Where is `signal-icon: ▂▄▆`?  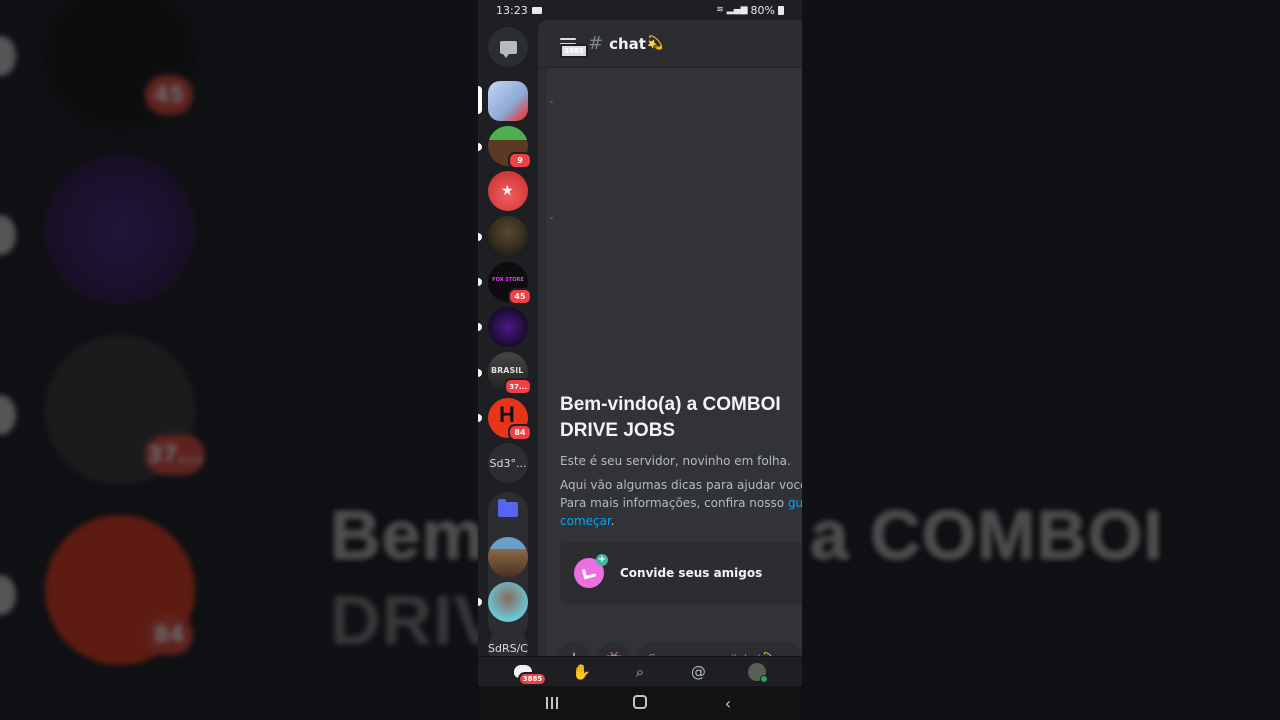
signal-icon: ▂▄▆ is located at coordinates (737, 10).